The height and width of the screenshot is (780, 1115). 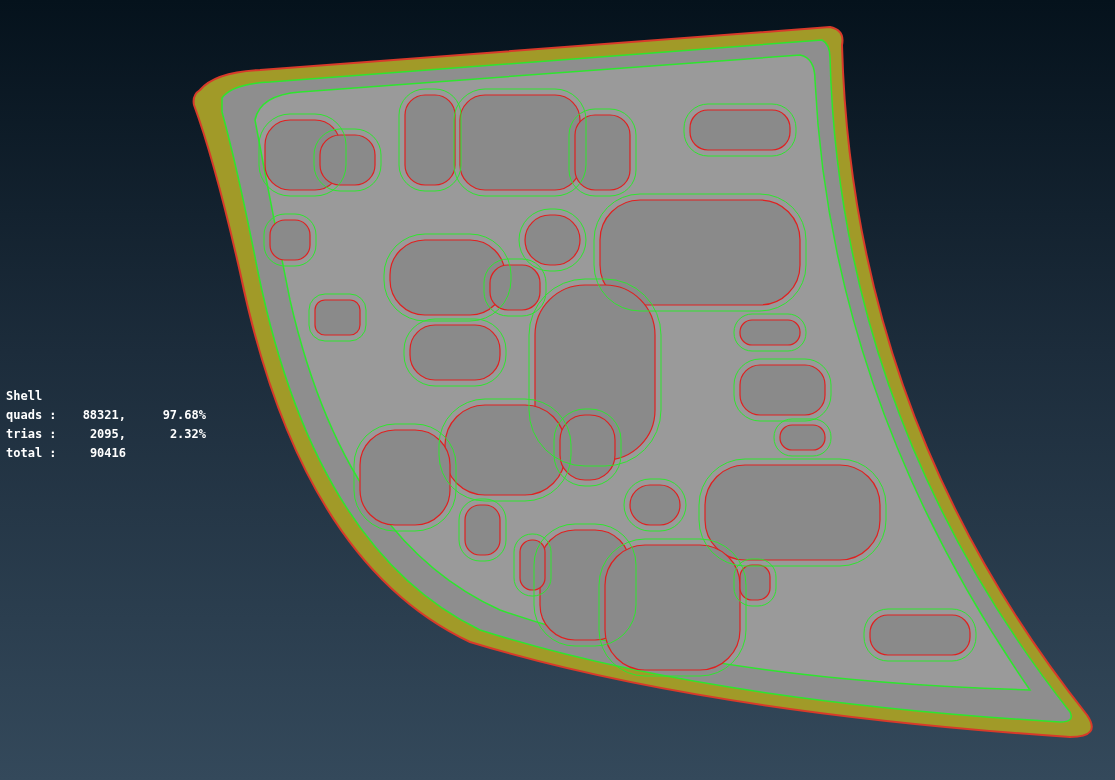 I want to click on stats-percent: 2.32%, so click(x=187, y=434).